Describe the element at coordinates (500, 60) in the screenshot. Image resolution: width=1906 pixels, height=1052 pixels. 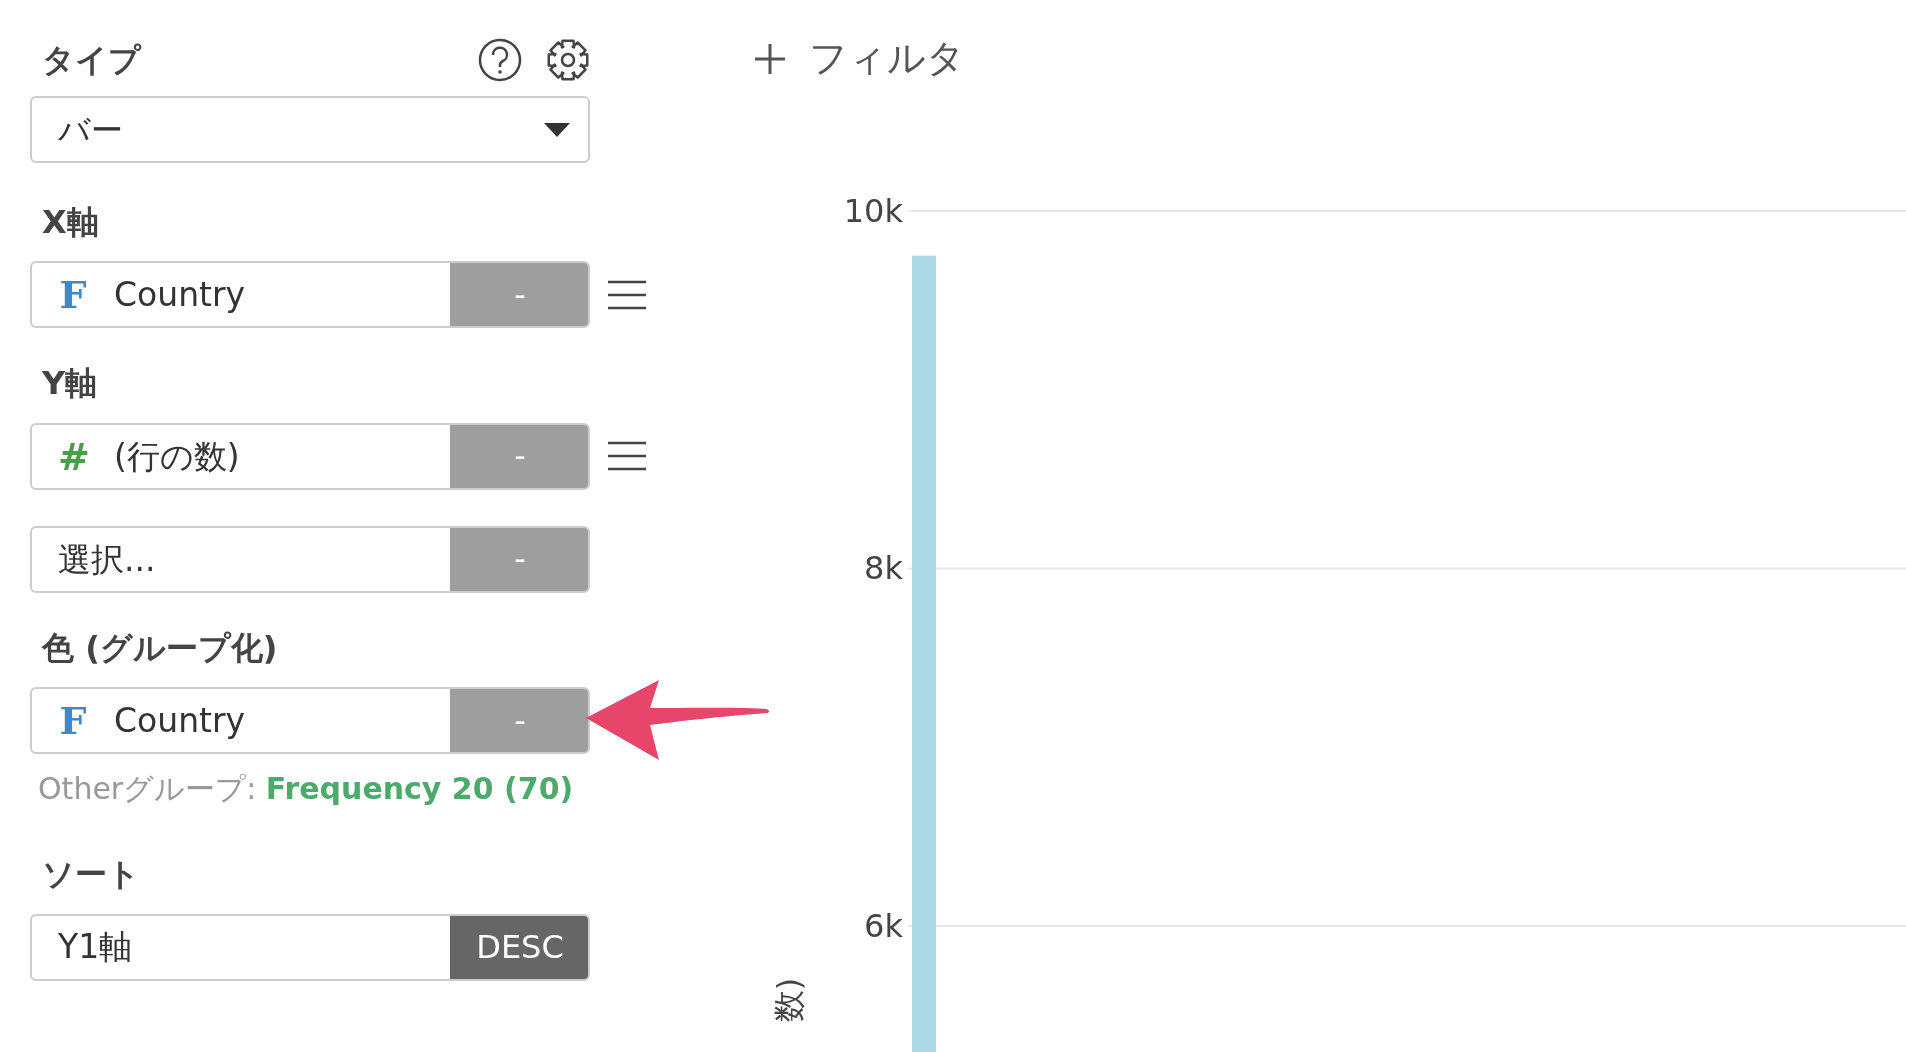
I see `help-icon` at that location.